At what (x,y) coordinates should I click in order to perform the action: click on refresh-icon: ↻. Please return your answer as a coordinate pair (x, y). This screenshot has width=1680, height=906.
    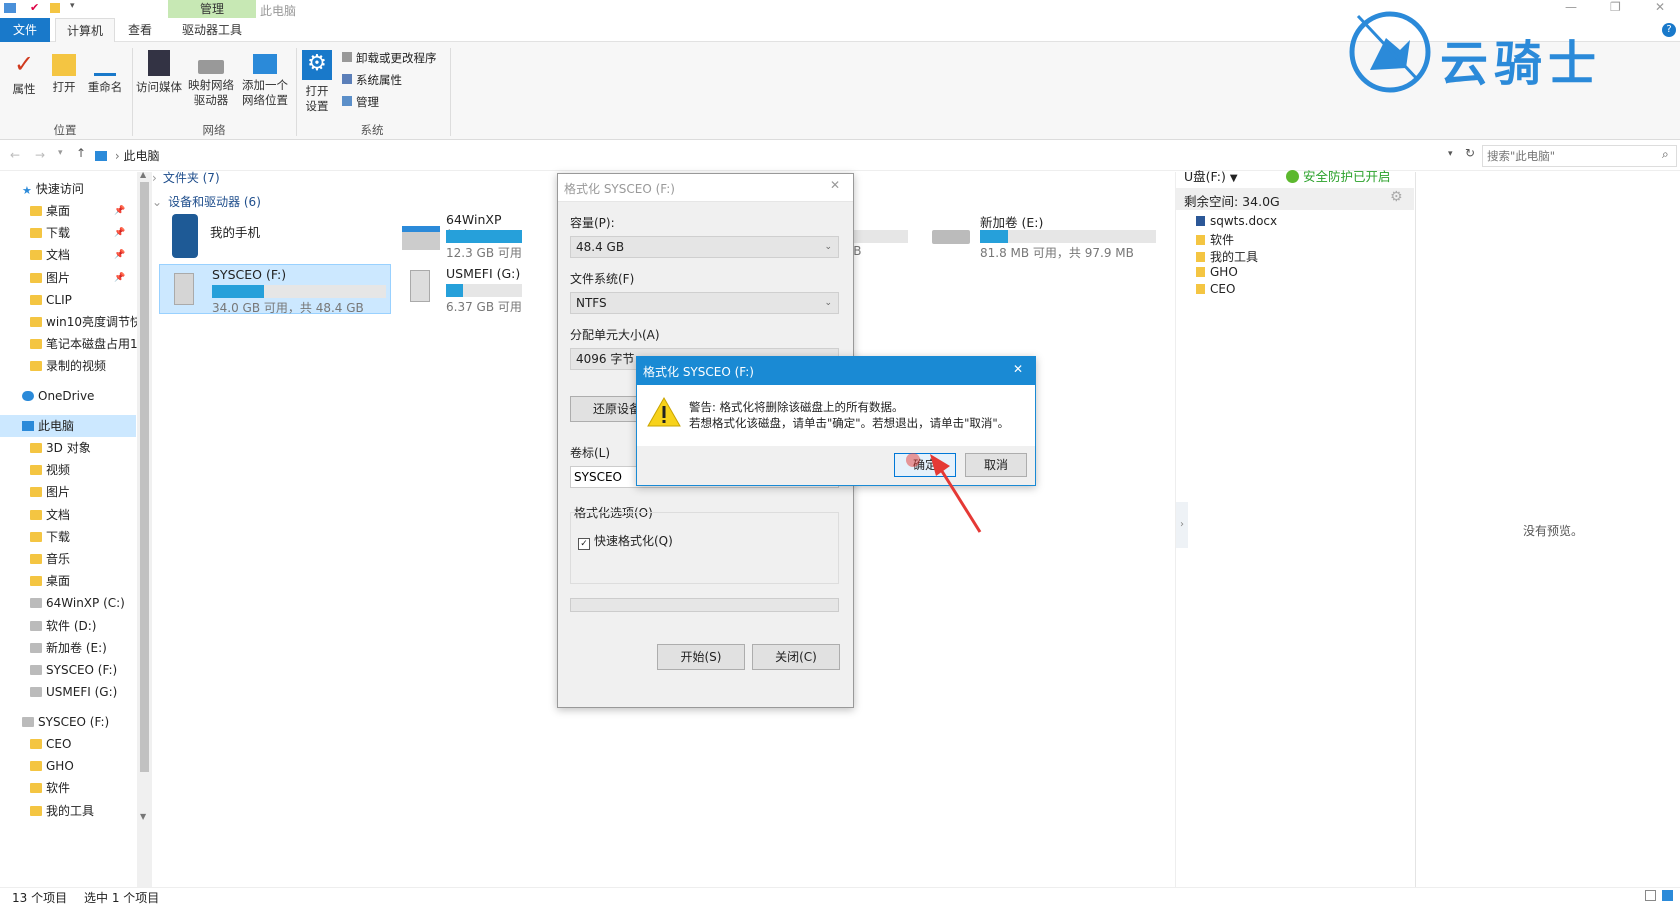
    Looking at the image, I should click on (1470, 153).